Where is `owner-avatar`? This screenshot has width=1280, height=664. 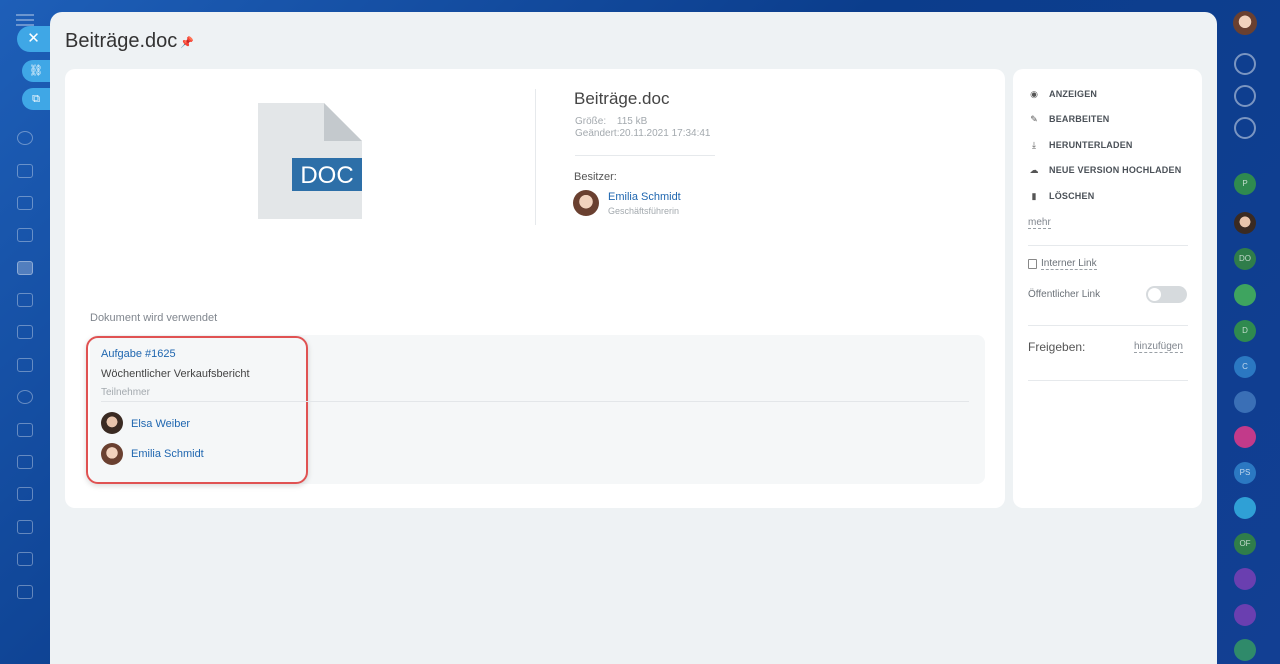 owner-avatar is located at coordinates (586, 203).